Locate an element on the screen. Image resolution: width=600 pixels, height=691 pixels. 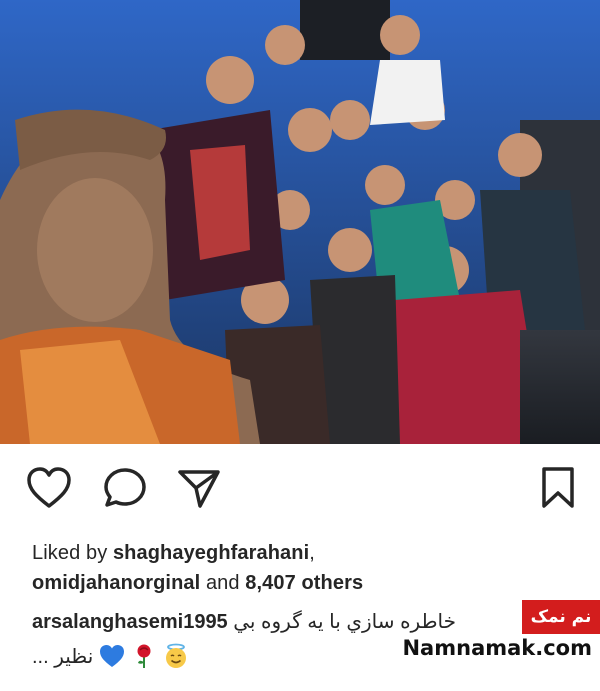
like-button is located at coordinates (49, 488).